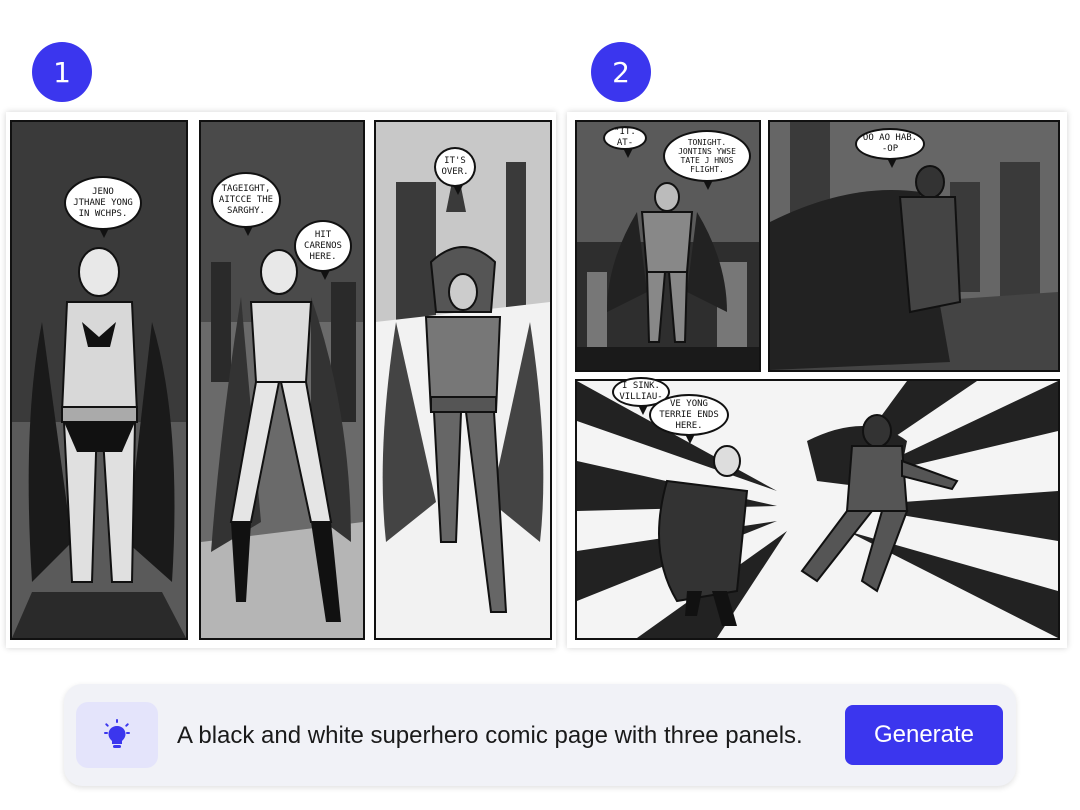 The image size is (1080, 810). I want to click on speech-bubble: HIT CARENOS HERE., so click(323, 250).